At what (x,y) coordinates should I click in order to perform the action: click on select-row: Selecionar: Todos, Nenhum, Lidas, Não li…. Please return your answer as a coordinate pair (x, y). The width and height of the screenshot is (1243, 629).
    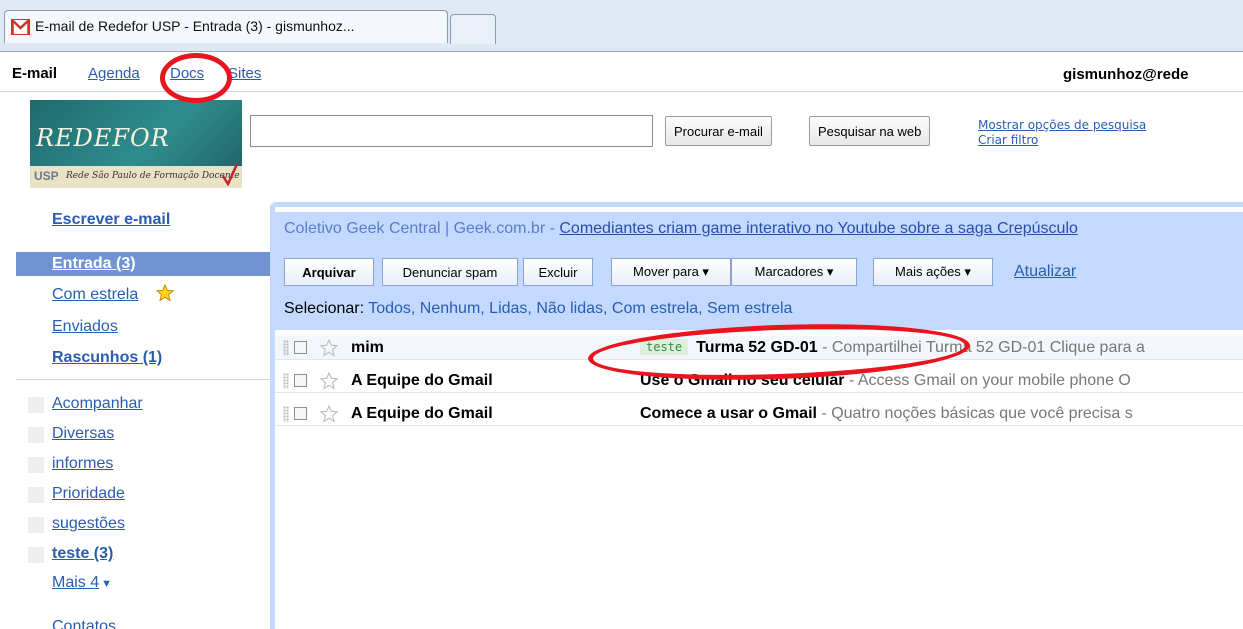
    Looking at the image, I should click on (538, 308).